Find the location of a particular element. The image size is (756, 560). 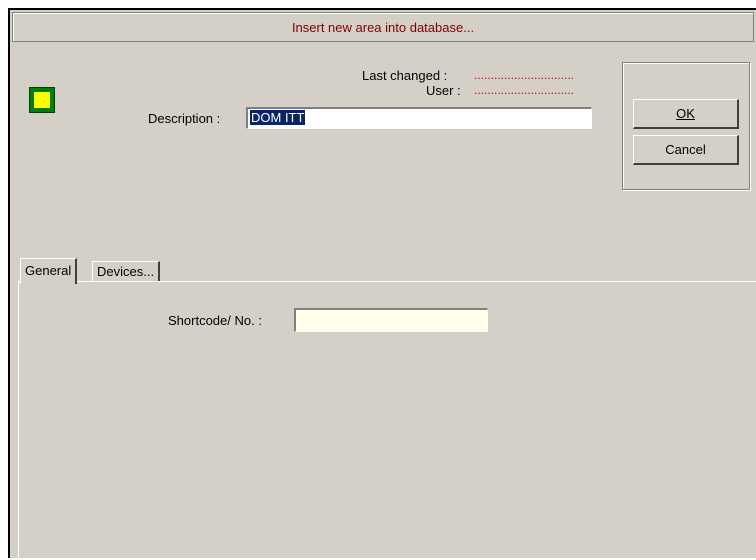

tab-general: General is located at coordinates (49, 271).